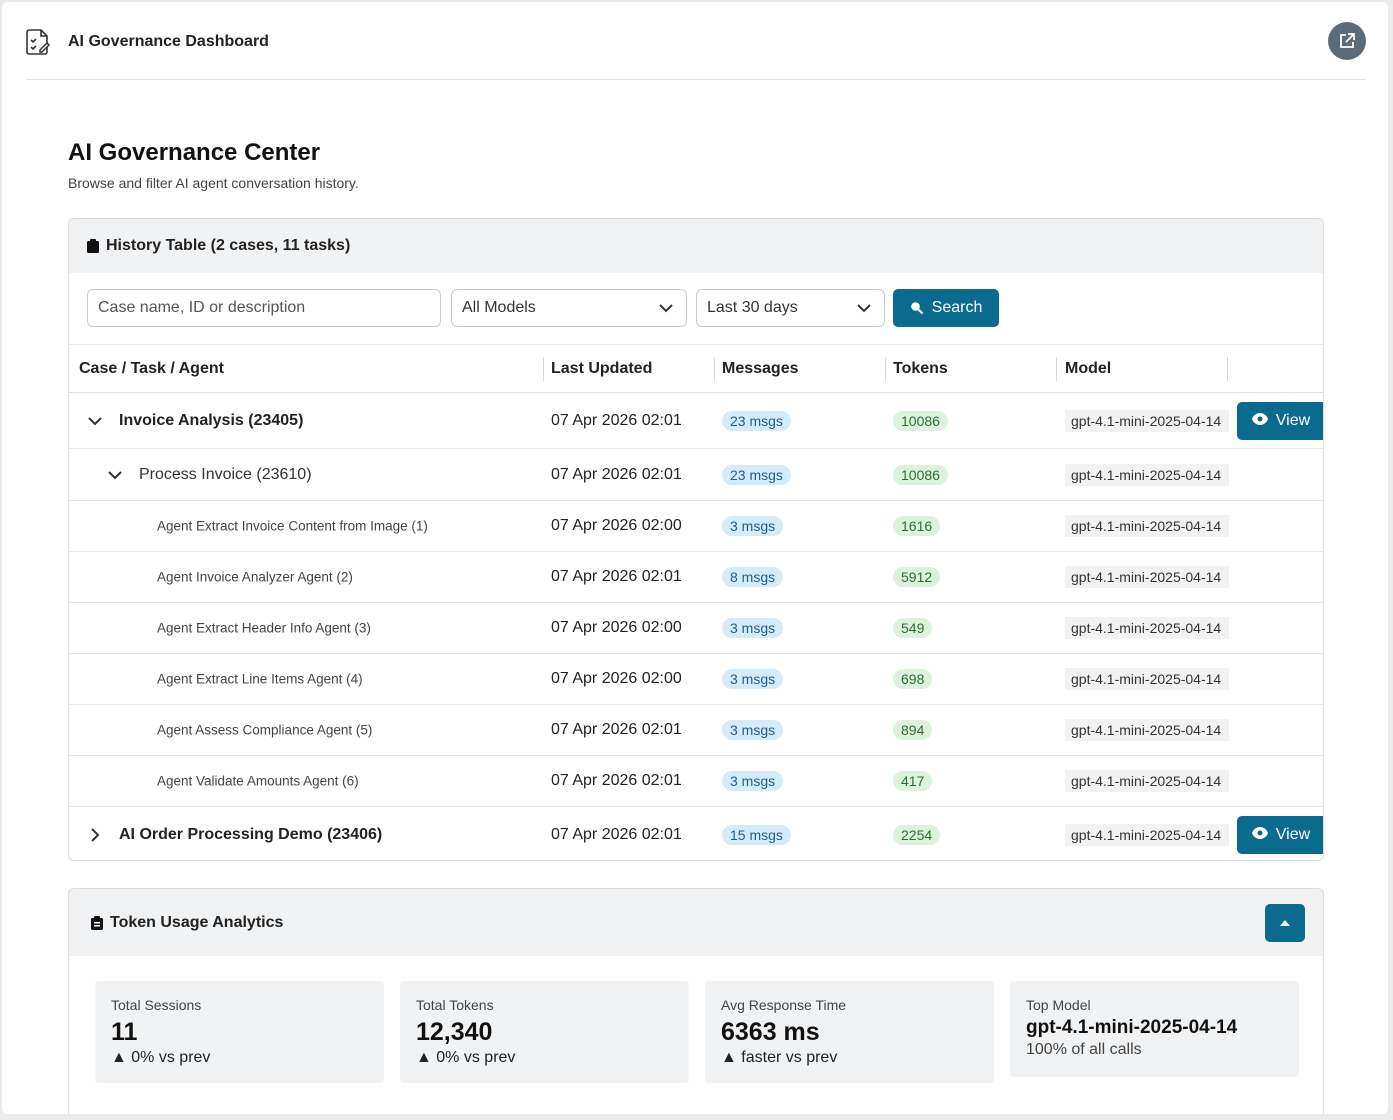  I want to click on row-name-cell: AI Order Processing Demo (23406), so click(233, 835).